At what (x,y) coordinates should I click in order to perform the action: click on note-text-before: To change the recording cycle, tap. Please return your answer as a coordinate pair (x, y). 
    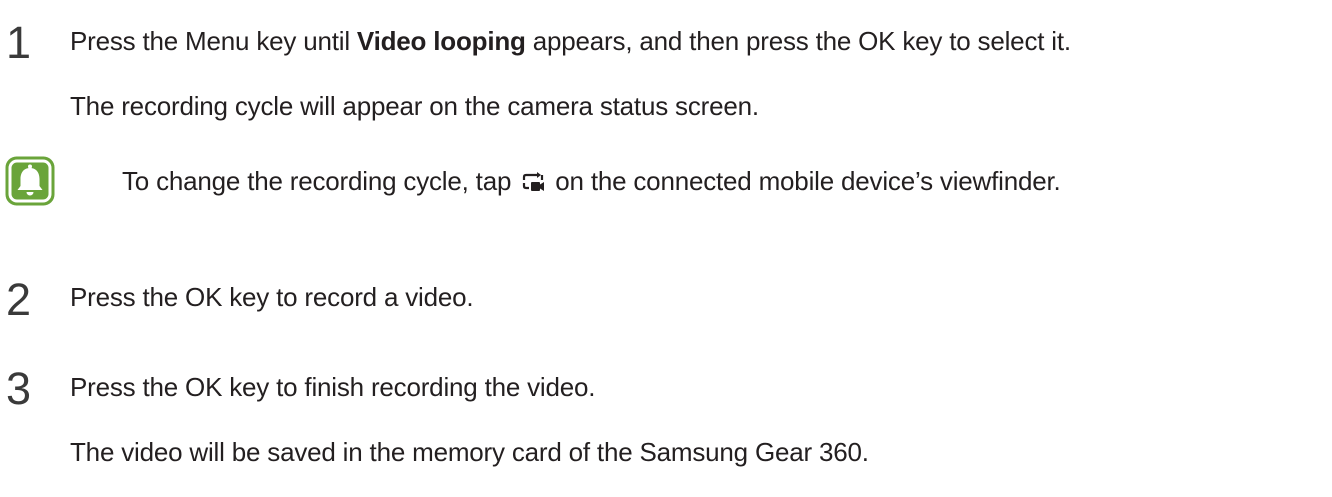
    Looking at the image, I should click on (320, 181).